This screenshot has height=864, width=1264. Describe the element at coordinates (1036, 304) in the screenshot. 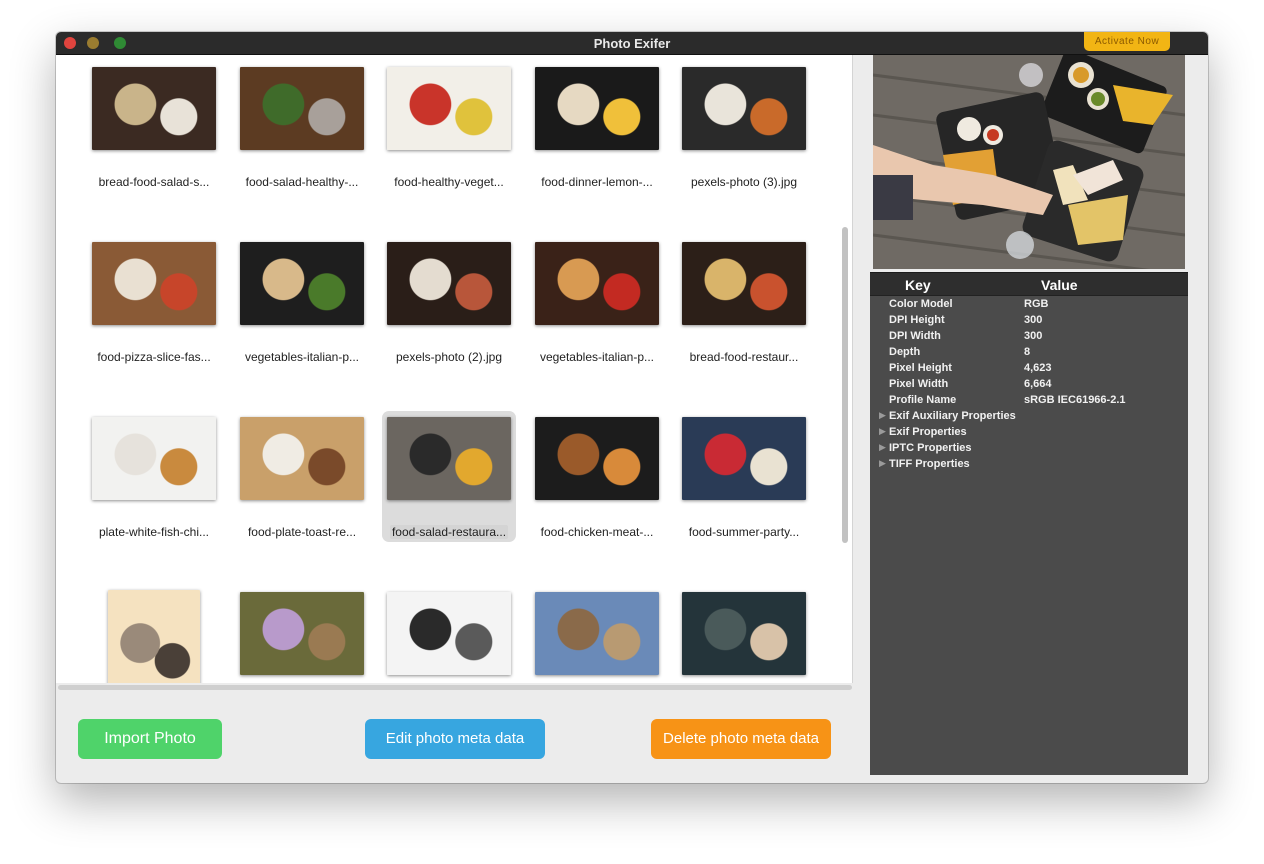

I see `metadata-value: RGB` at that location.